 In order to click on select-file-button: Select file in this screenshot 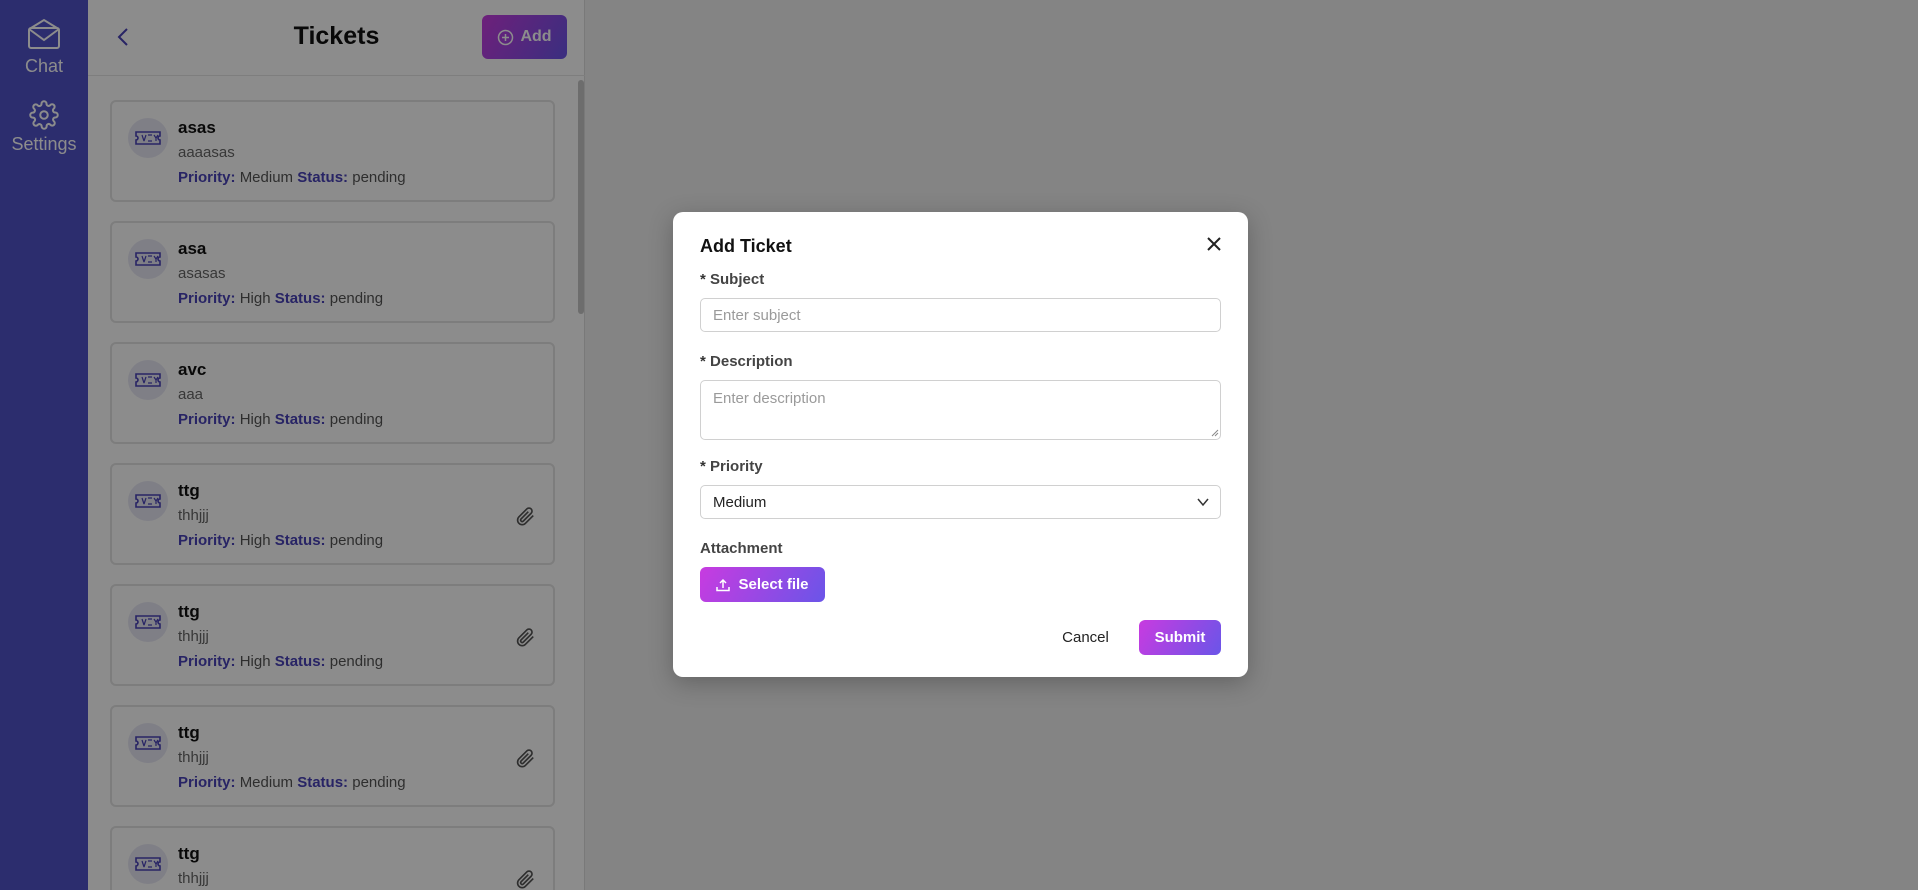, I will do `click(762, 584)`.